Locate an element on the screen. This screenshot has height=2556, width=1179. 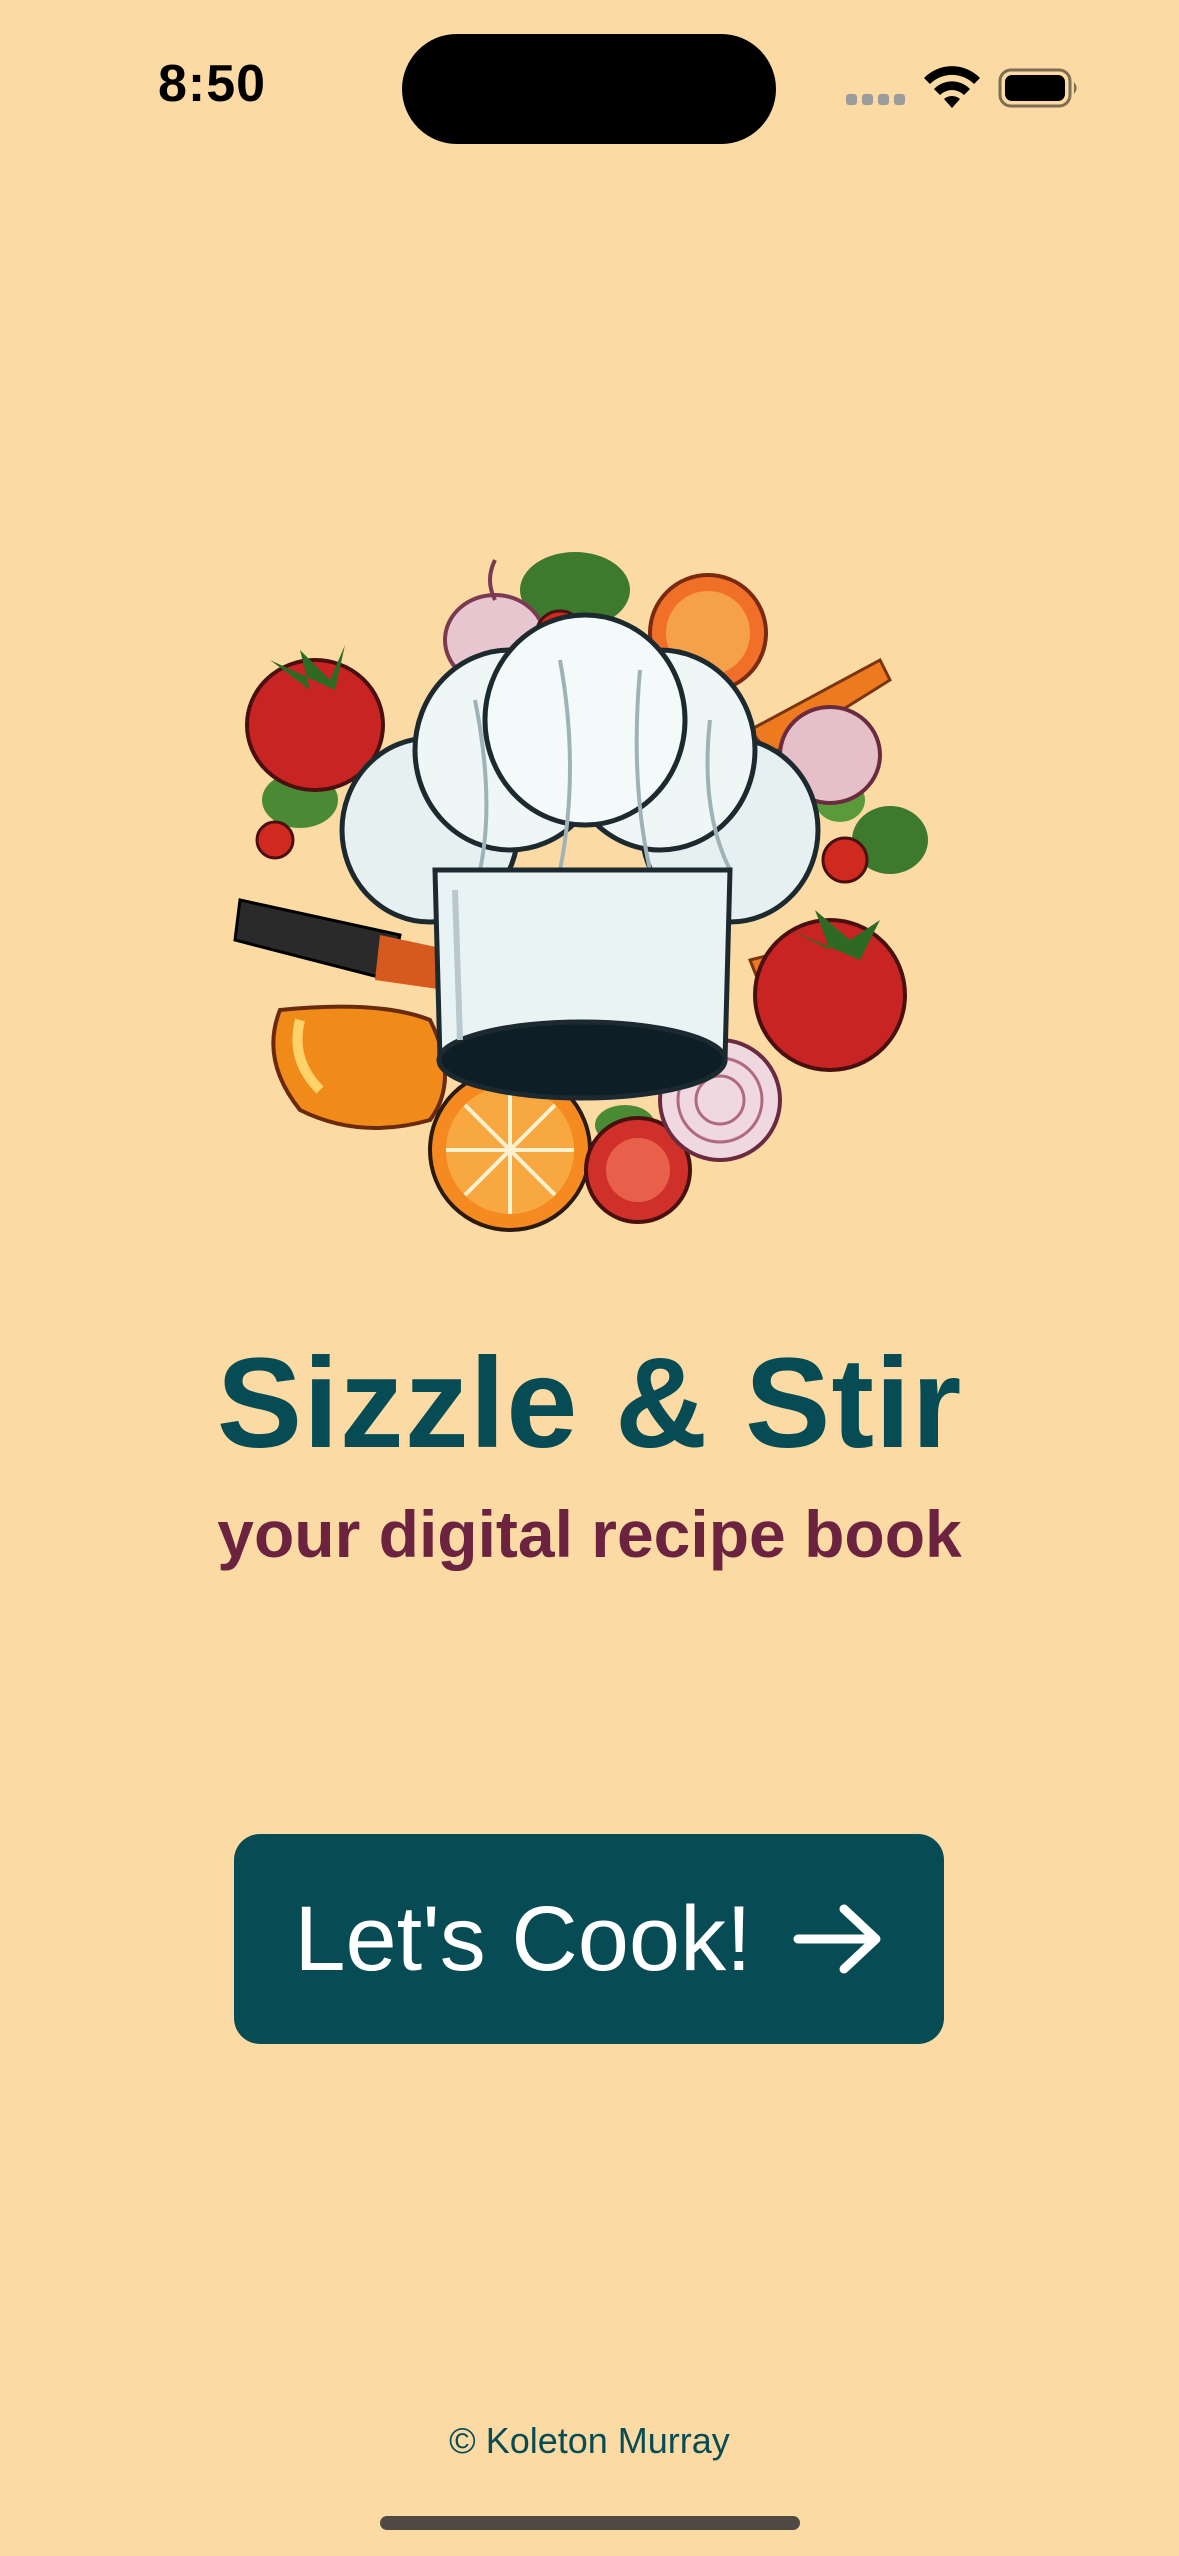
footer-credit: © Koleton Murray is located at coordinates (589, 2440).